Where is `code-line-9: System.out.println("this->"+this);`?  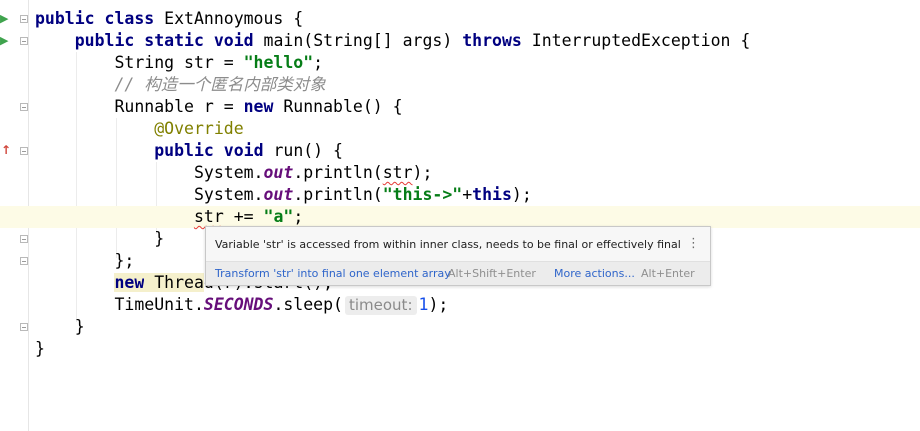 code-line-9: System.out.println("this->"+this); is located at coordinates (362, 194).